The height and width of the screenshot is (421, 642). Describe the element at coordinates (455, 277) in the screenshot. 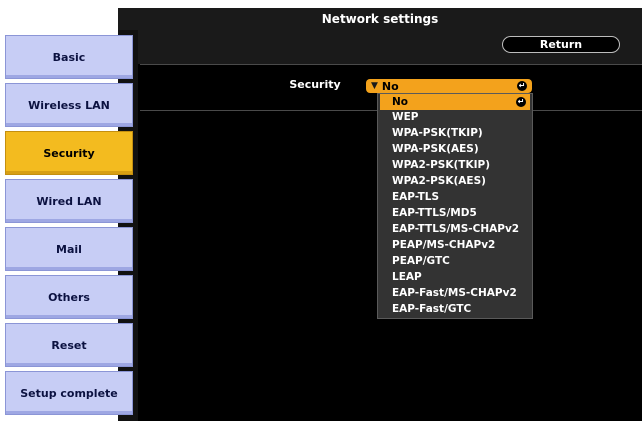

I see `dropdown-option-leap: LEAP` at that location.